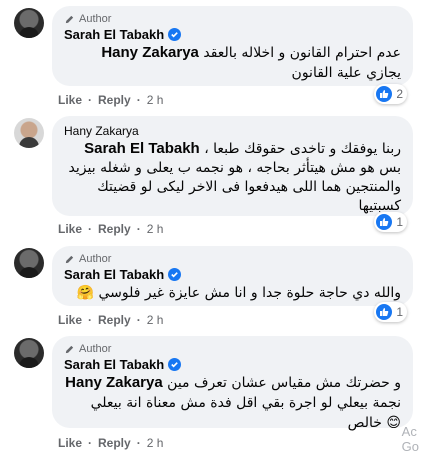 The height and width of the screenshot is (458, 421). What do you see at coordinates (399, 94) in the screenshot?
I see `reaction-number: 2` at bounding box center [399, 94].